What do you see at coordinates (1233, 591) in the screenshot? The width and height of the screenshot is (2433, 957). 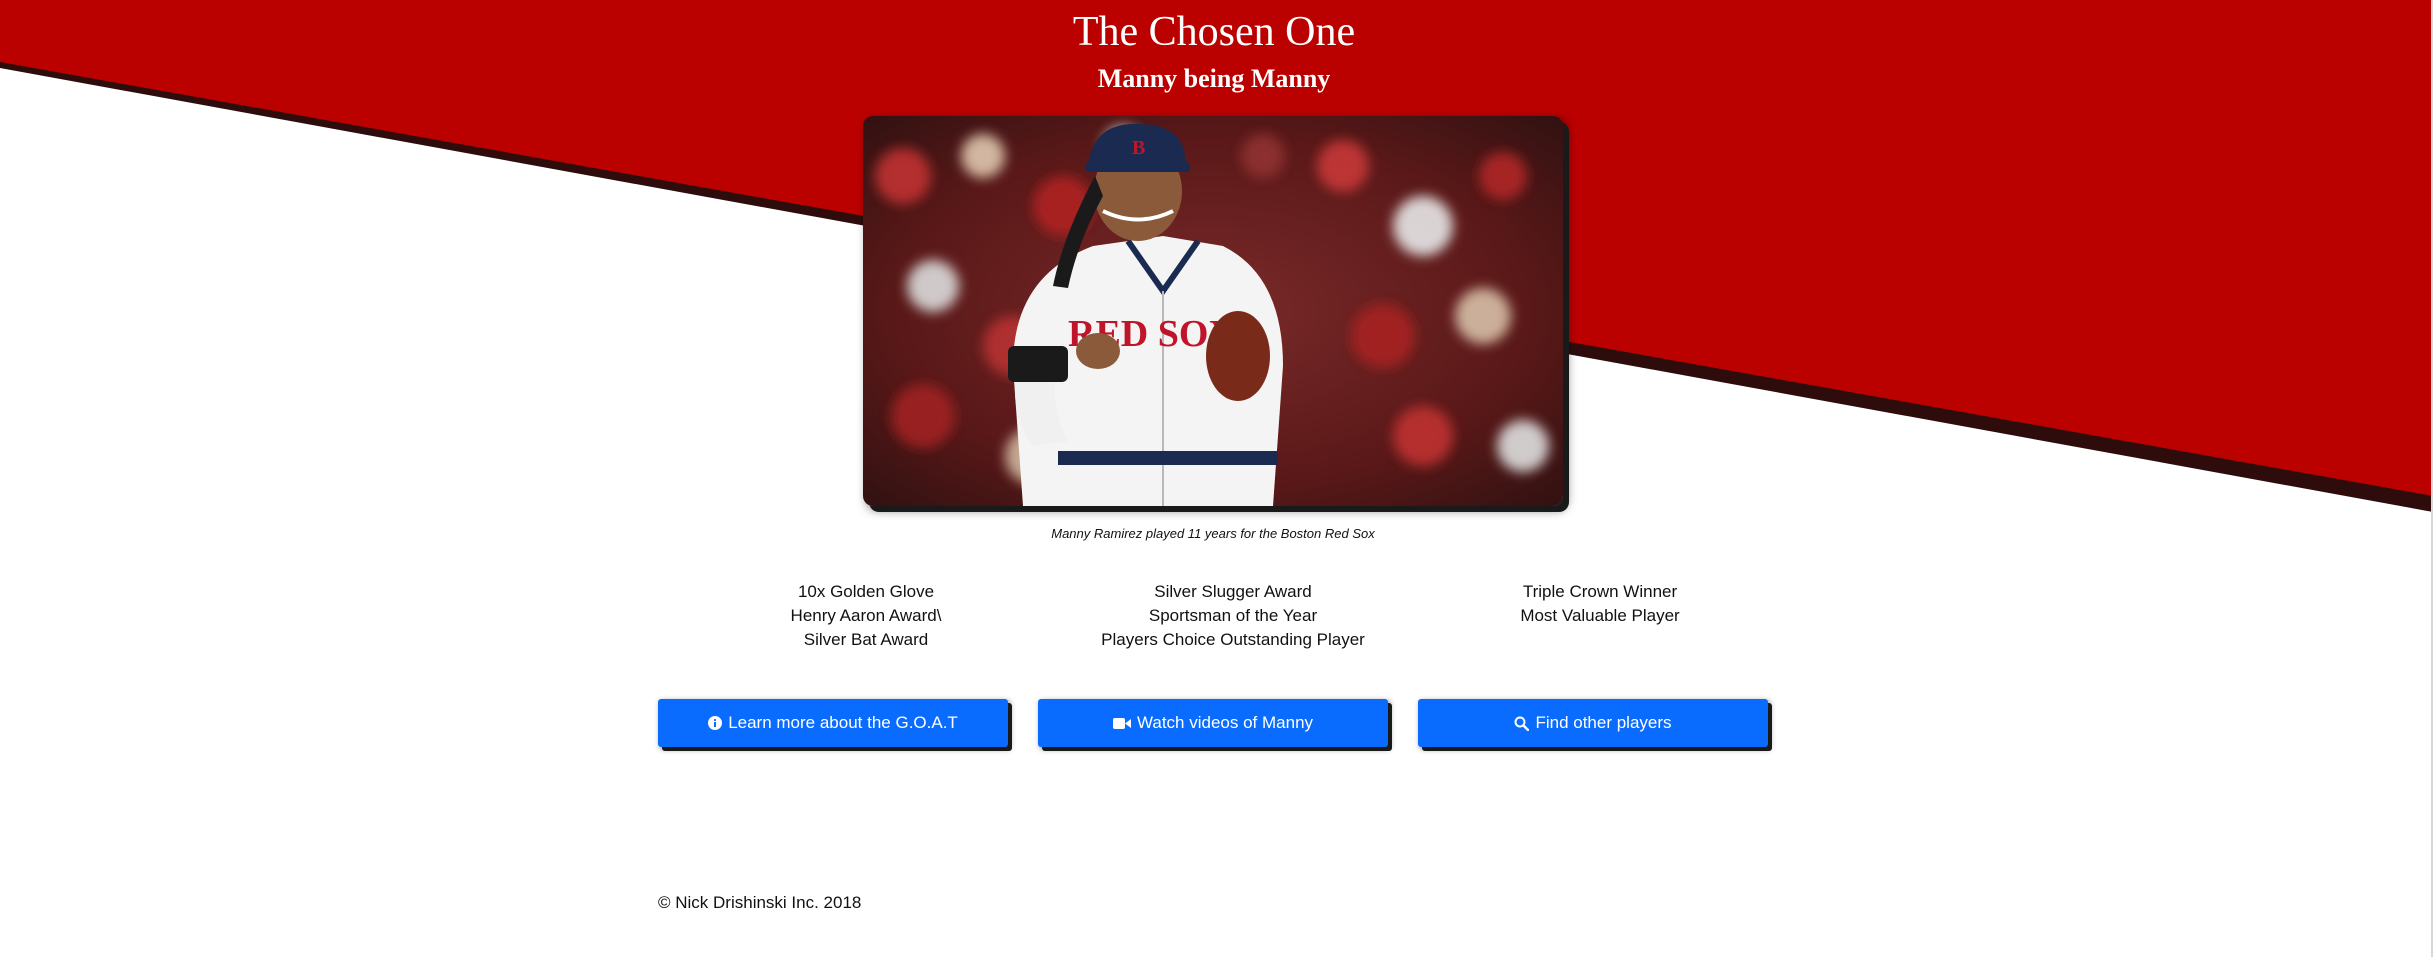 I see `award-item: Silver Slugger Award` at bounding box center [1233, 591].